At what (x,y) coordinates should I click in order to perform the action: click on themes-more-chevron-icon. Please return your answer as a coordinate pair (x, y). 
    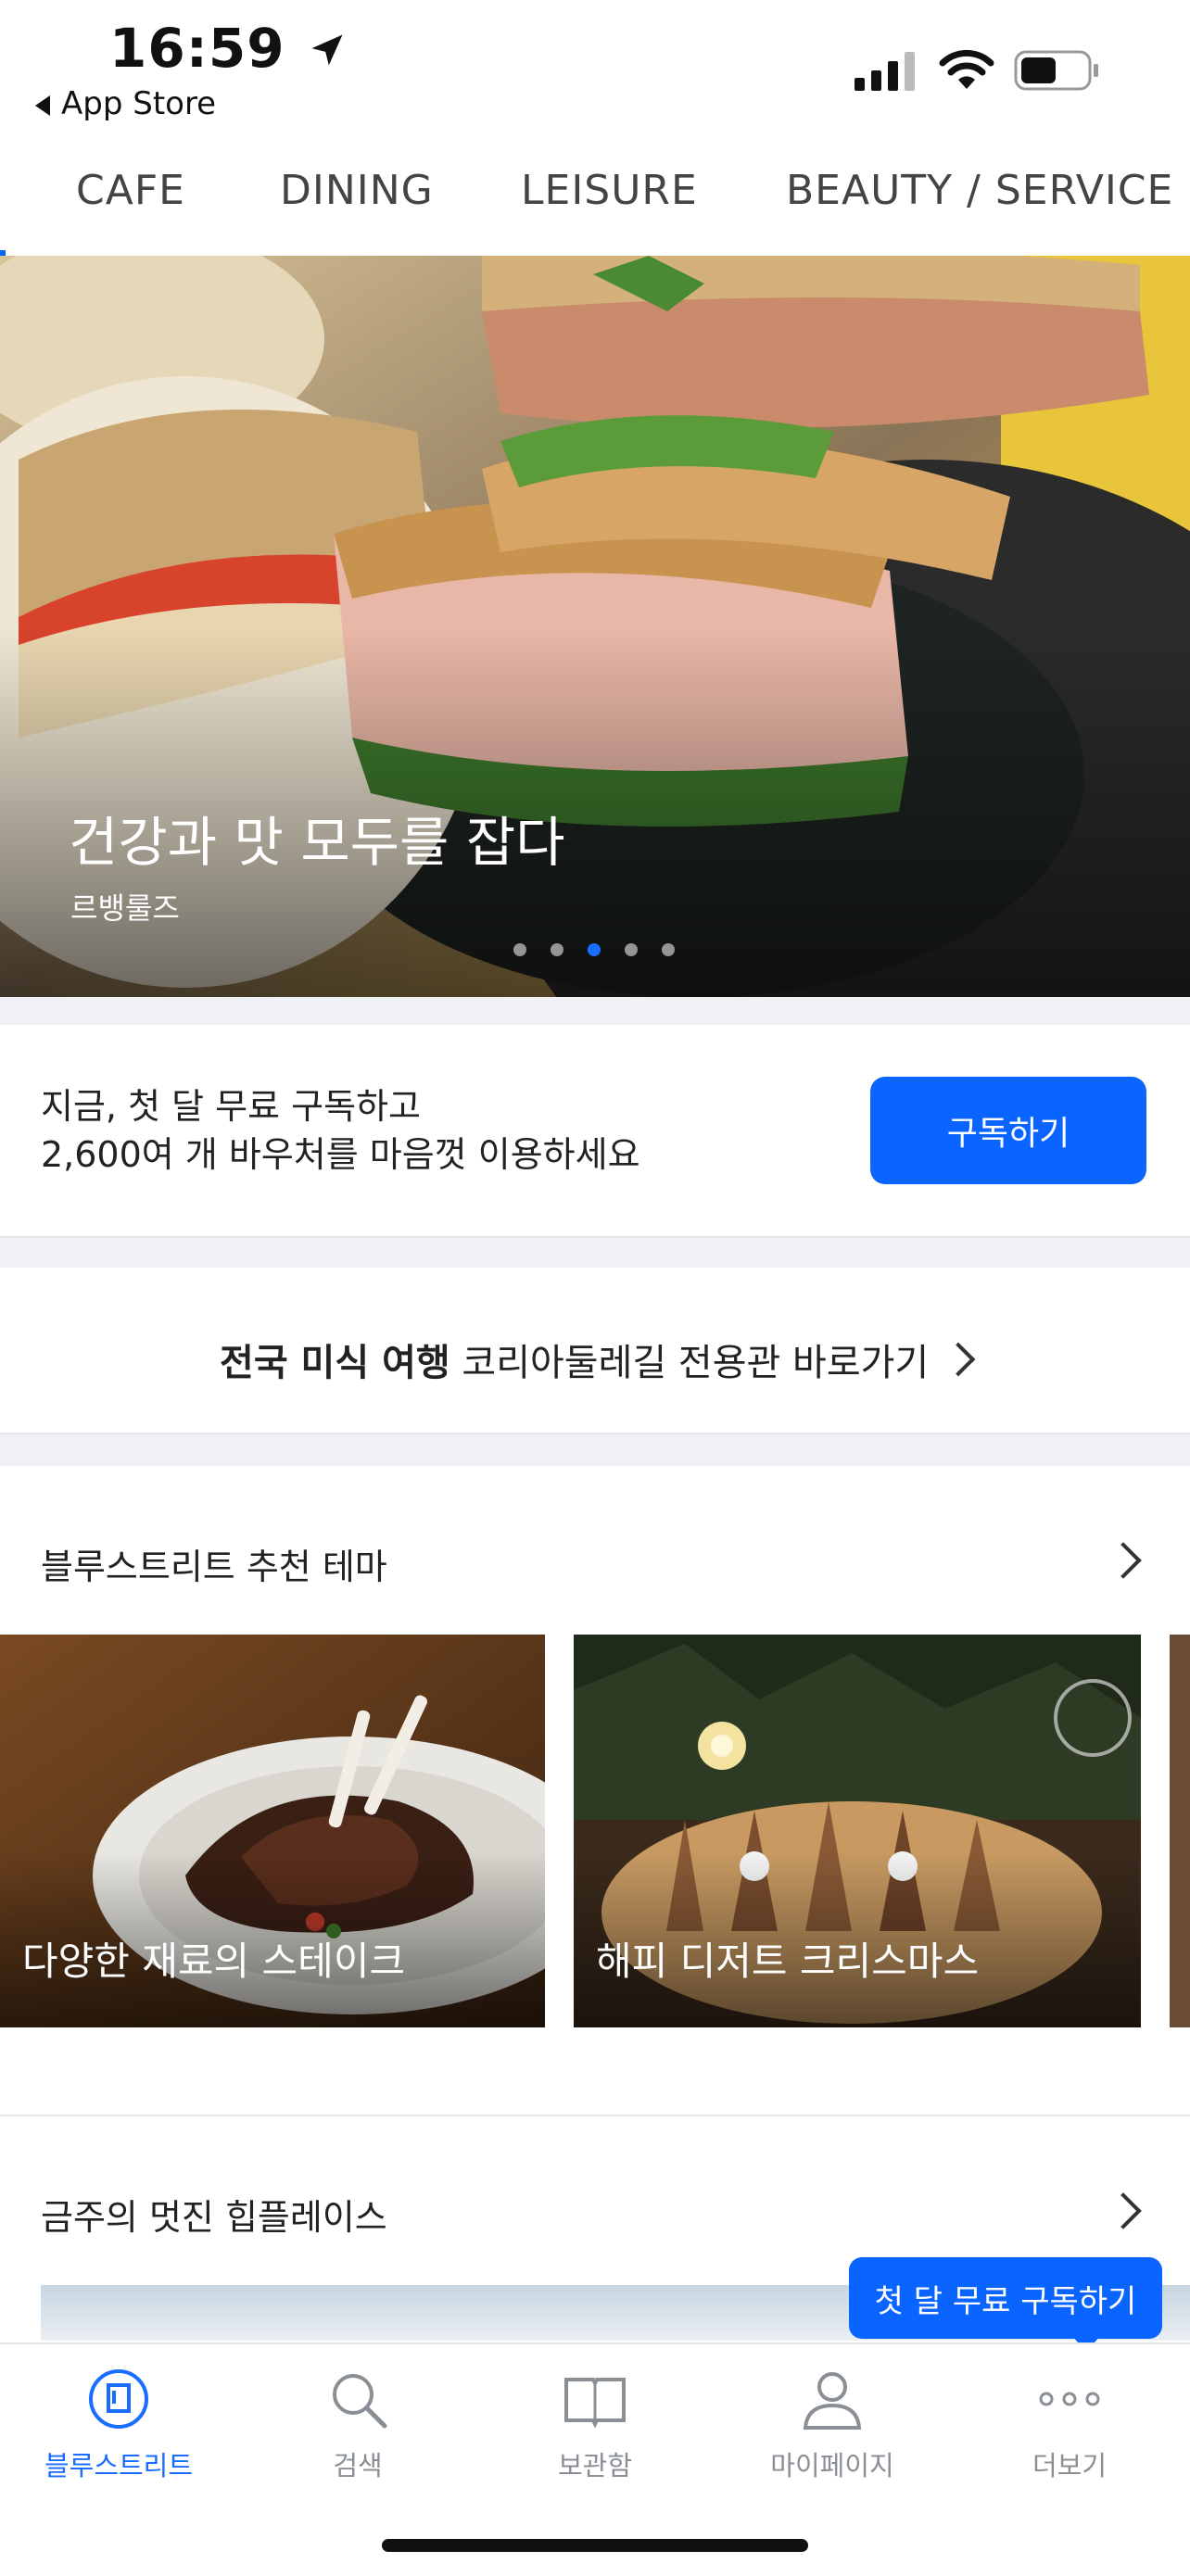
    Looking at the image, I should click on (1123, 1560).